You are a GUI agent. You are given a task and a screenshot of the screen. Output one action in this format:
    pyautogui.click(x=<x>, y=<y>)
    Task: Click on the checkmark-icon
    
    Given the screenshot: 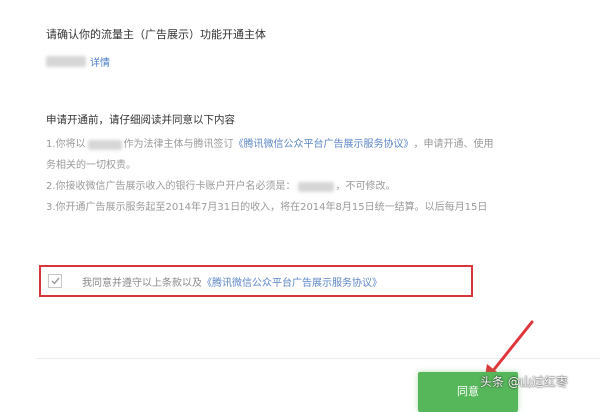 What is the action you would take?
    pyautogui.click(x=55, y=281)
    